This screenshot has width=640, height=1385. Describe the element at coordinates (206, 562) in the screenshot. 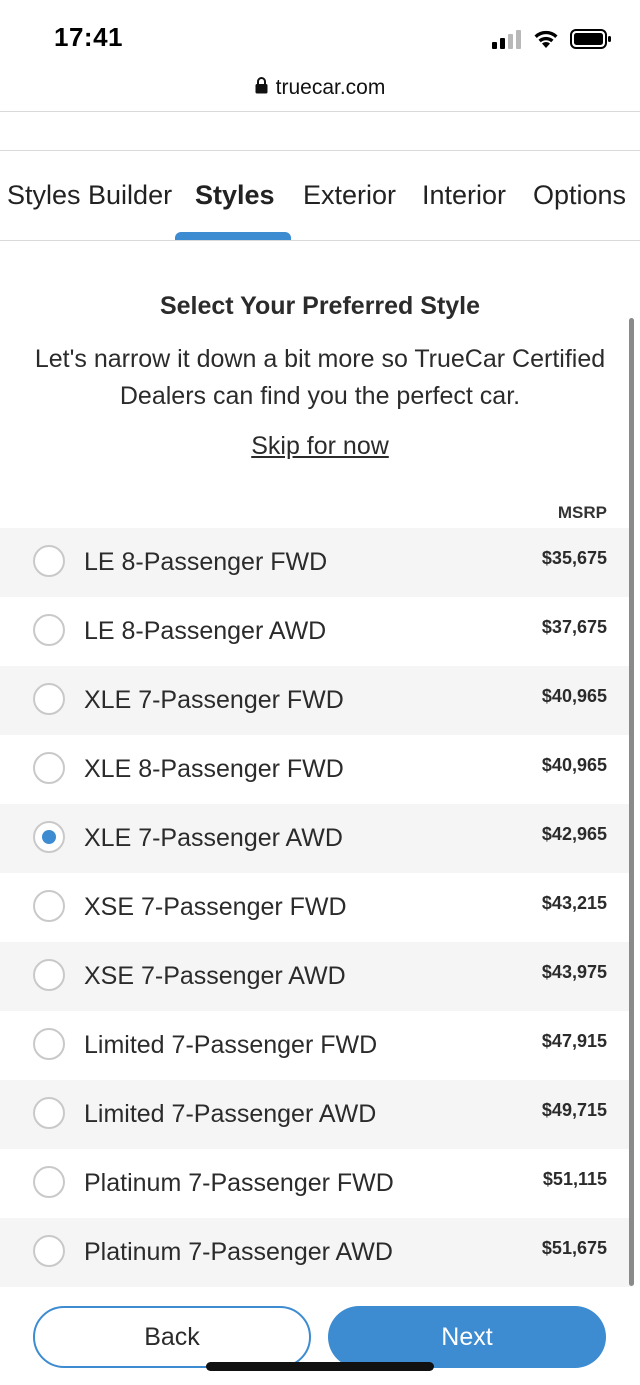

I see `style-name: LE 8-Passenger FWD` at that location.